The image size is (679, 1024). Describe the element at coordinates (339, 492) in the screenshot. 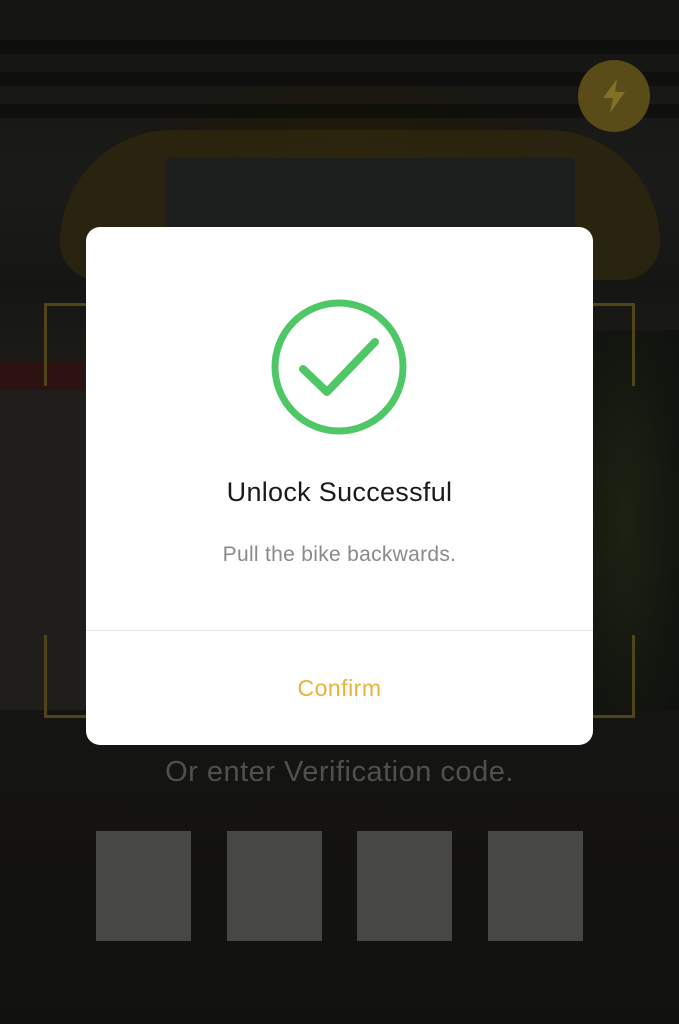

I see `dialog-title: Unlock Successful` at that location.